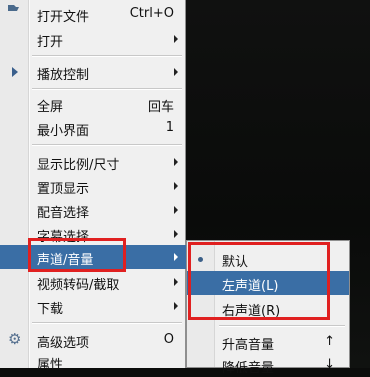 The image size is (370, 377). I want to click on open-file-icon, so click(13, 8).